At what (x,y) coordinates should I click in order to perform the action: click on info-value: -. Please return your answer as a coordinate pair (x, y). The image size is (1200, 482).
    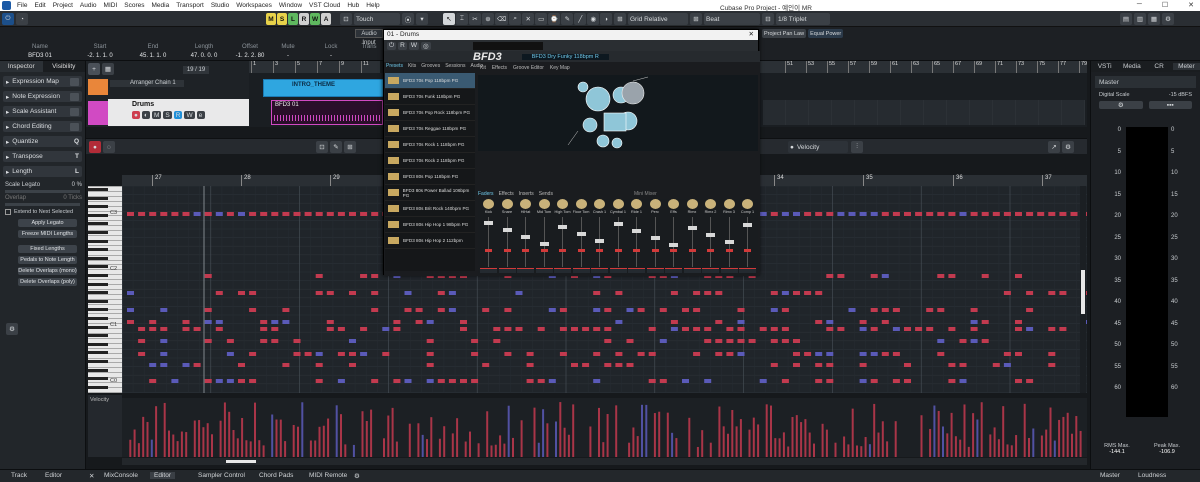
    Looking at the image, I should click on (331, 56).